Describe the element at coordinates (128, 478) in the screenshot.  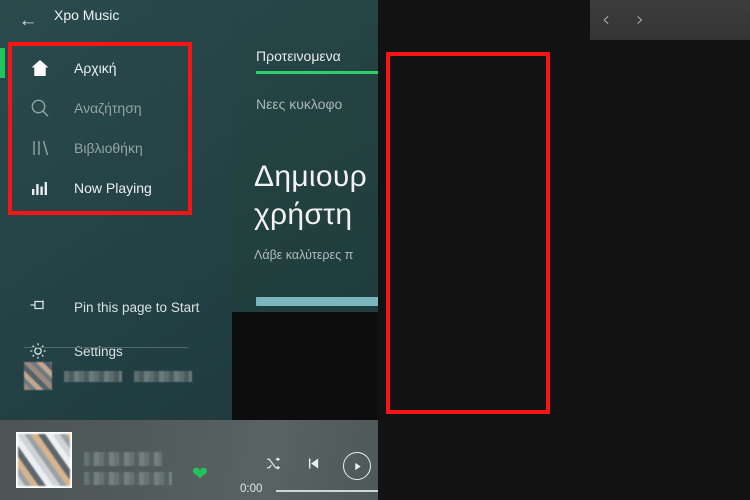
I see `track-artist-redacted` at that location.